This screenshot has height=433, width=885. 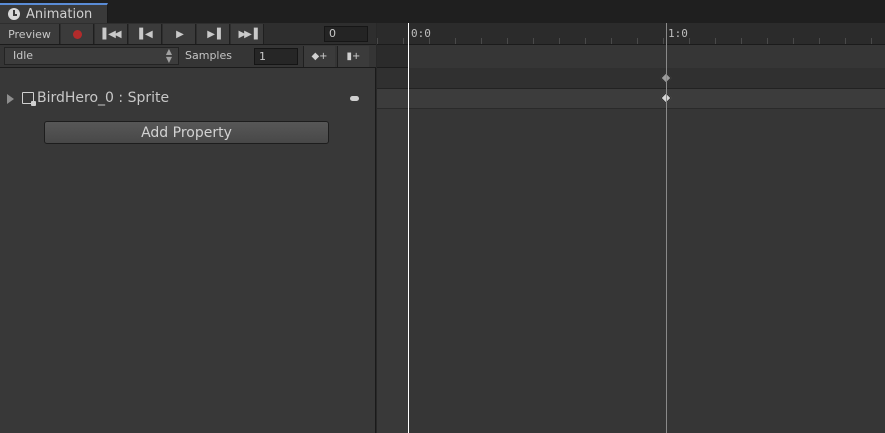 I want to click on play-button: ▶, so click(x=179, y=34).